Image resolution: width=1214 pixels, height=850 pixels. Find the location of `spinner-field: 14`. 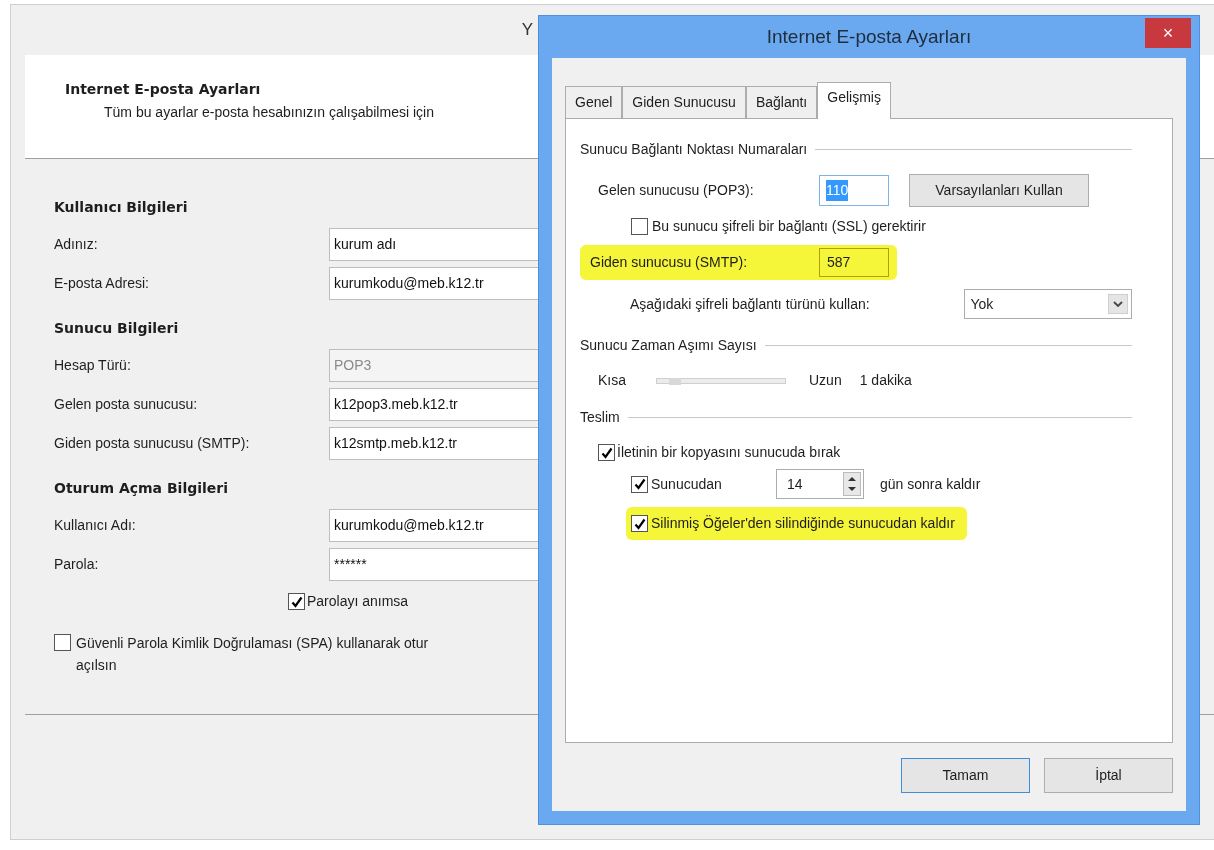

spinner-field: 14 is located at coordinates (820, 484).